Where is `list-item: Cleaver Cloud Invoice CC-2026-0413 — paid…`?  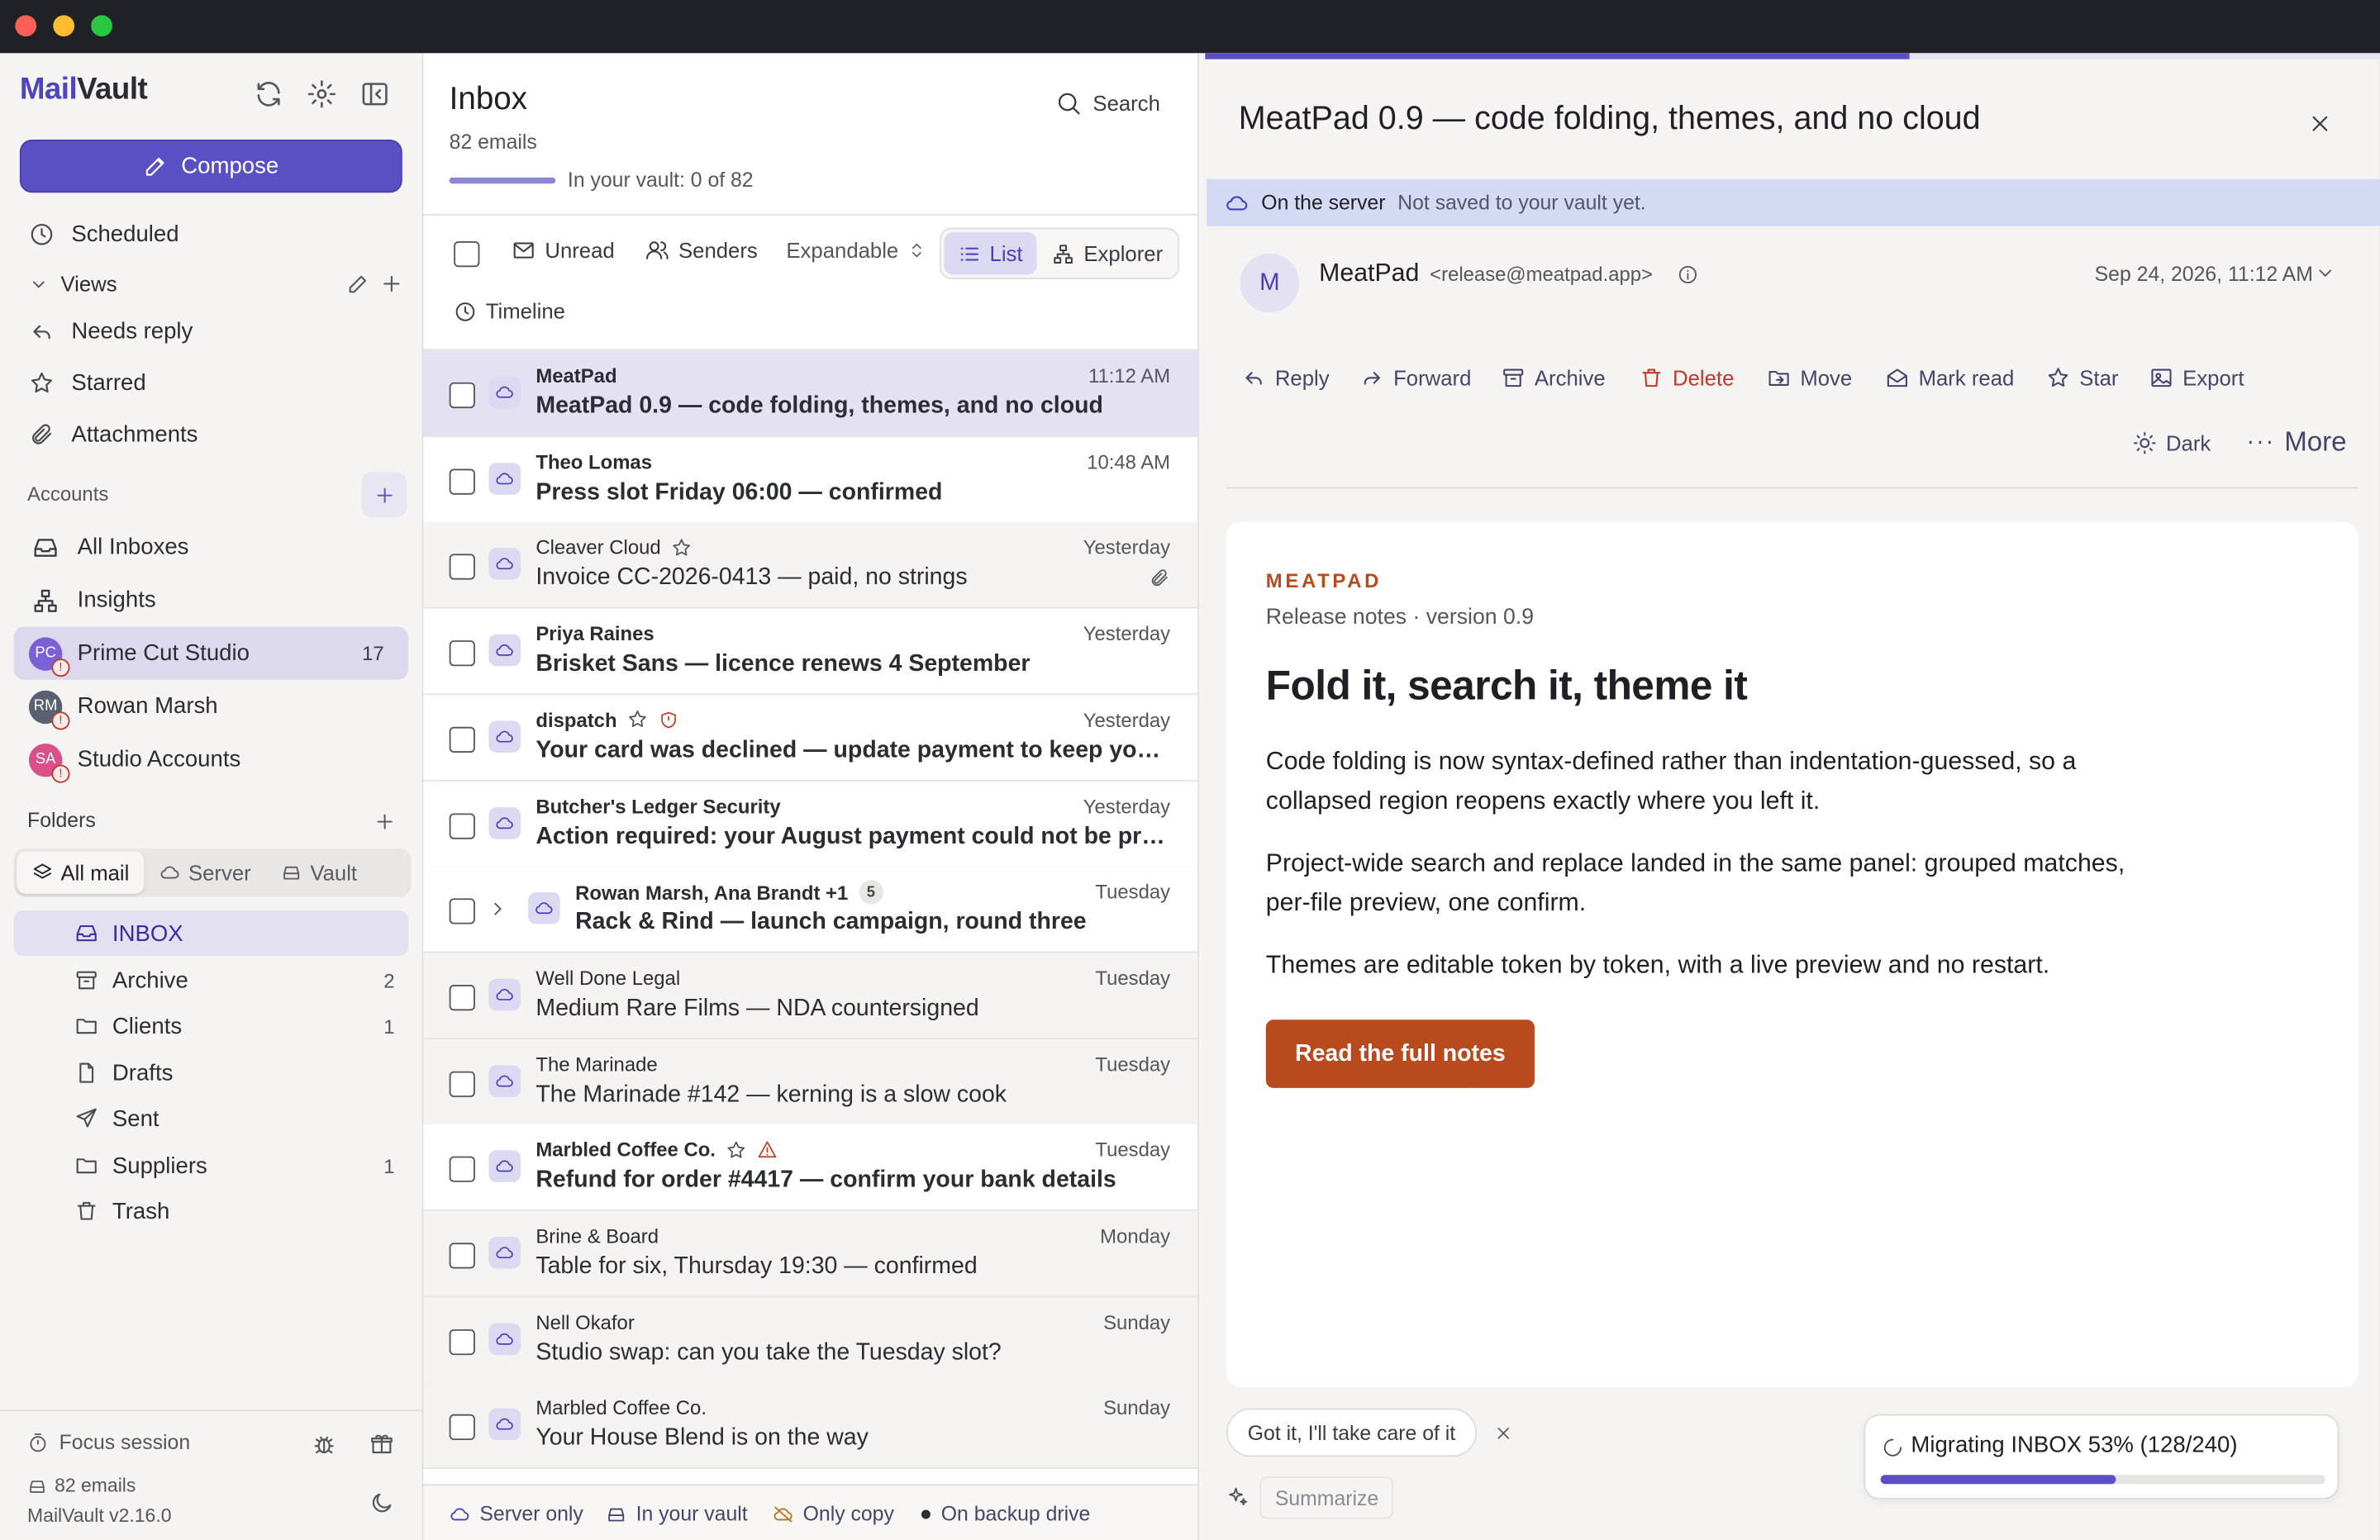
list-item: Cleaver Cloud Invoice CC-2026-0413 — paid… is located at coordinates (810, 566).